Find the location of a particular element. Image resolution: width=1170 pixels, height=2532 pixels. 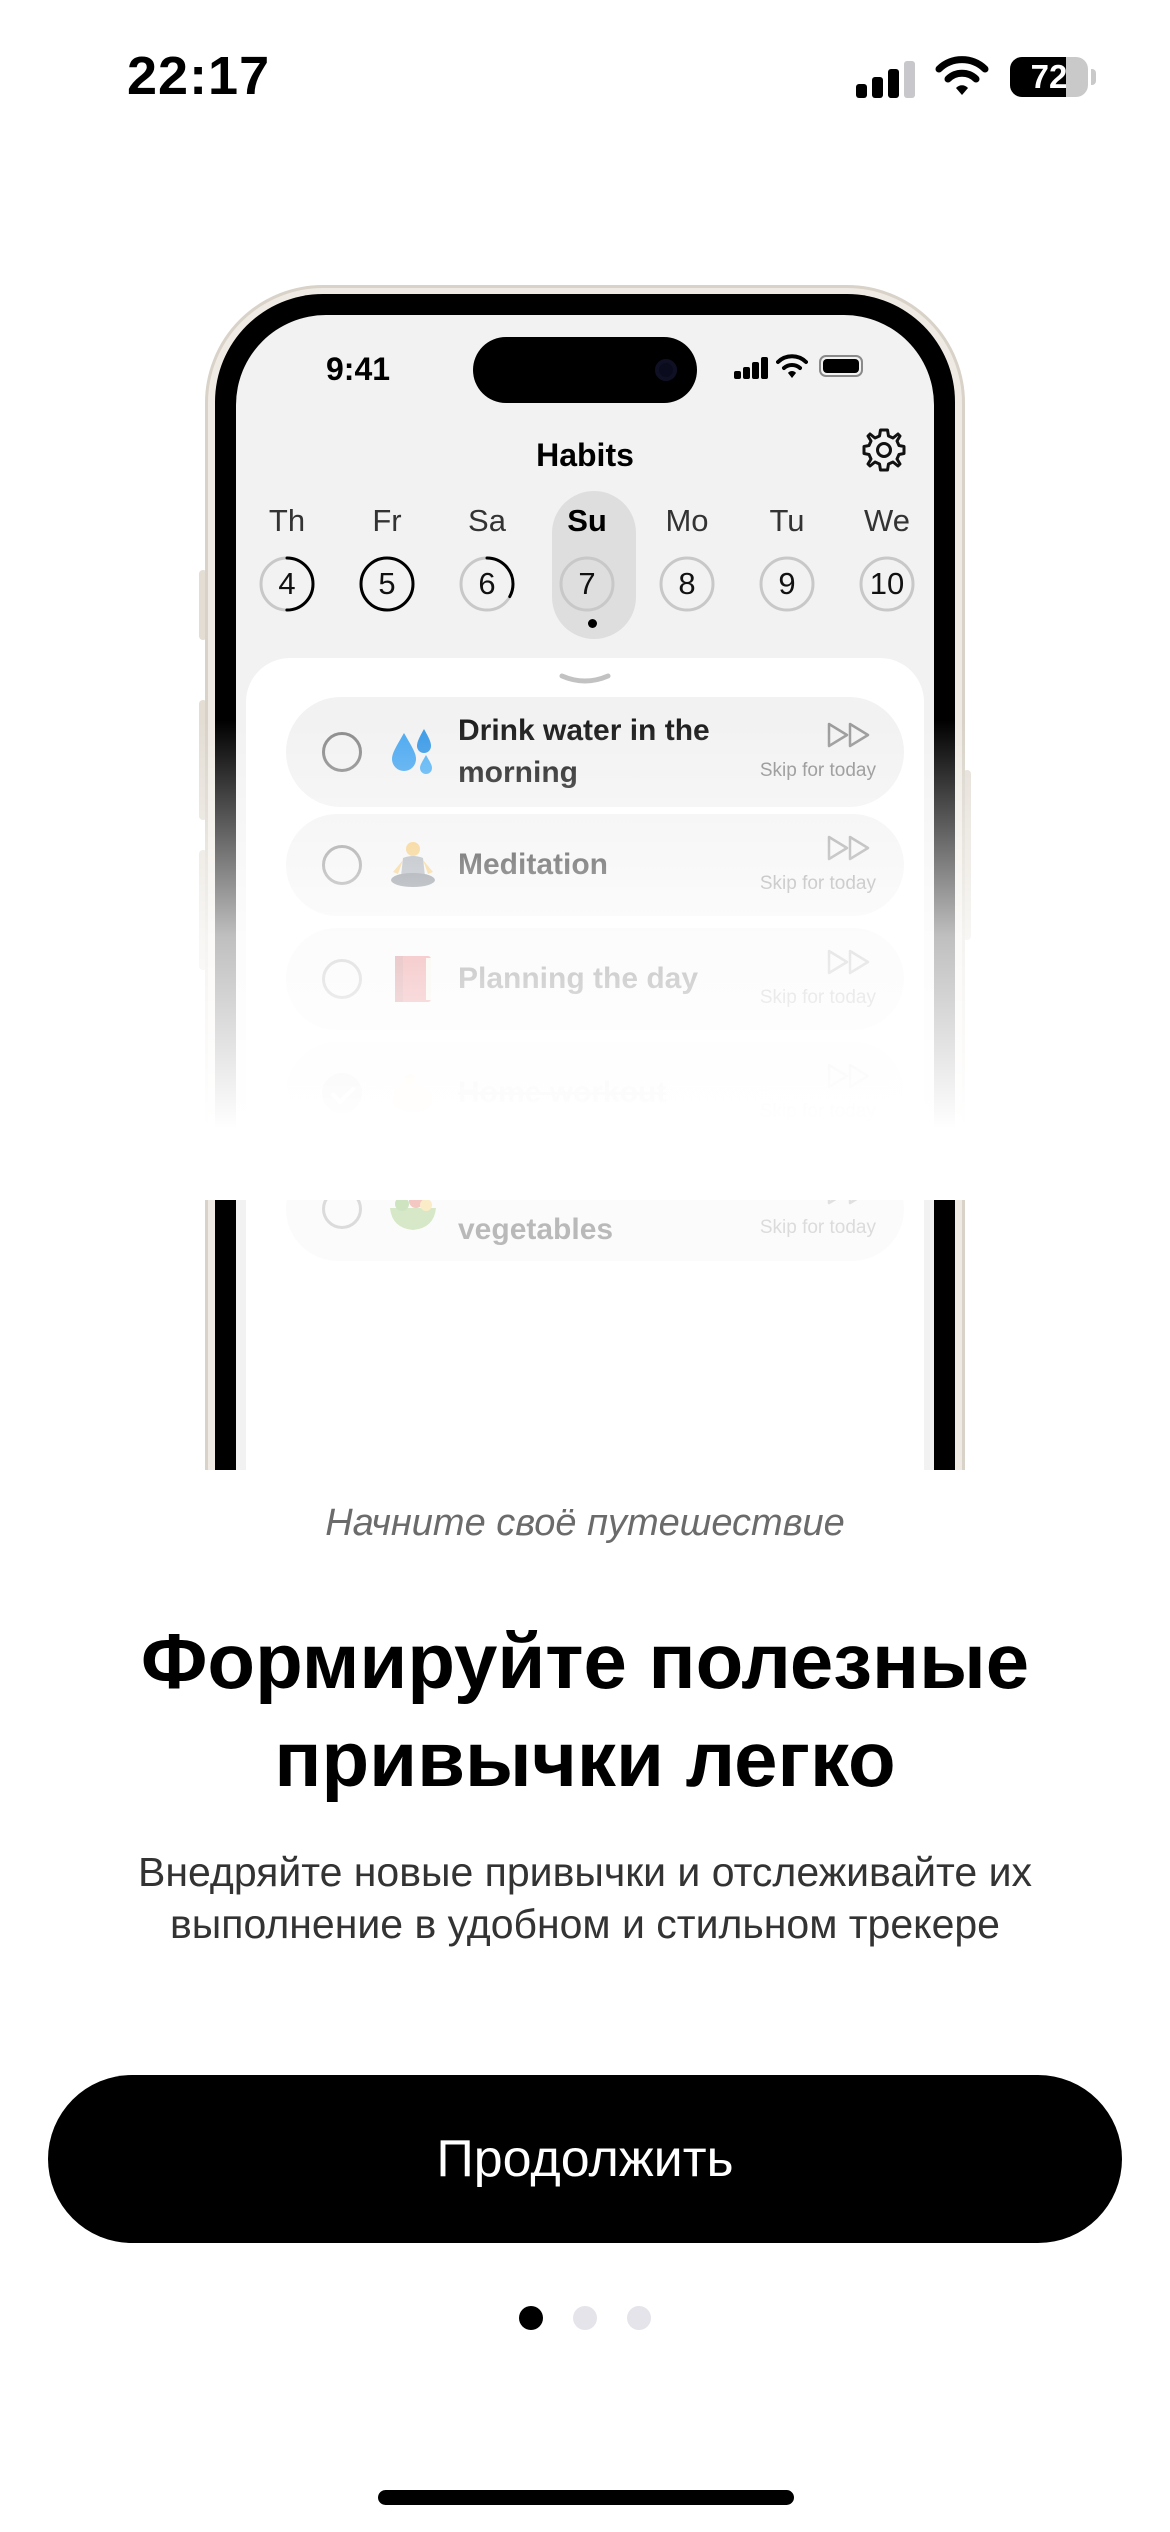

battery-icon: 72 is located at coordinates (1049, 77).